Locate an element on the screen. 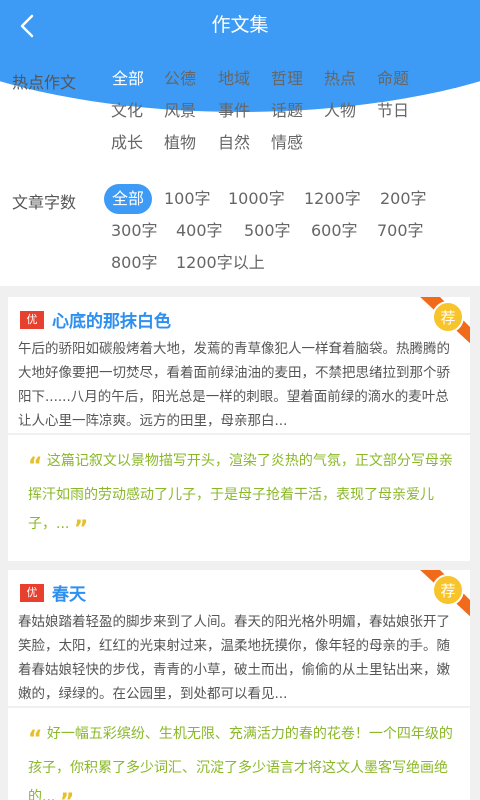 This screenshot has height=800, width=480. topic-option-7: 风景 is located at coordinates (180, 111).